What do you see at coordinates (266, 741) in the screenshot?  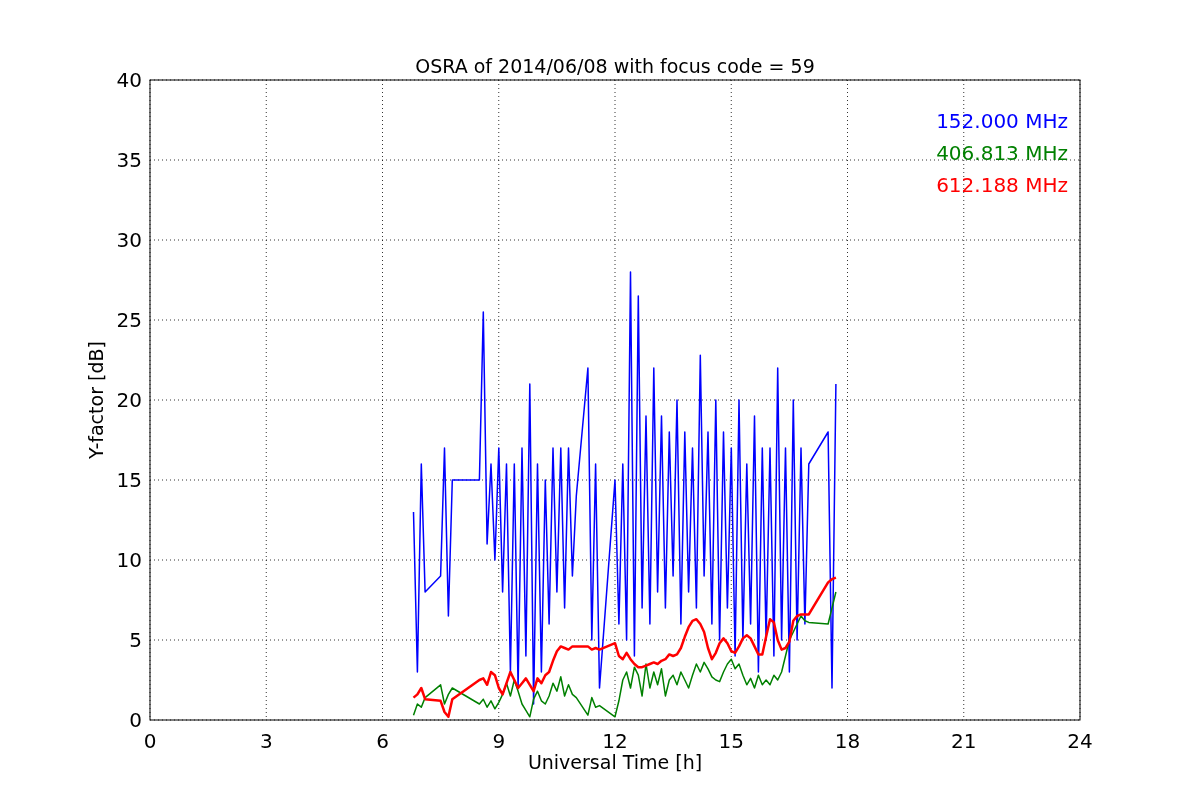 I see `tick-label: 3` at bounding box center [266, 741].